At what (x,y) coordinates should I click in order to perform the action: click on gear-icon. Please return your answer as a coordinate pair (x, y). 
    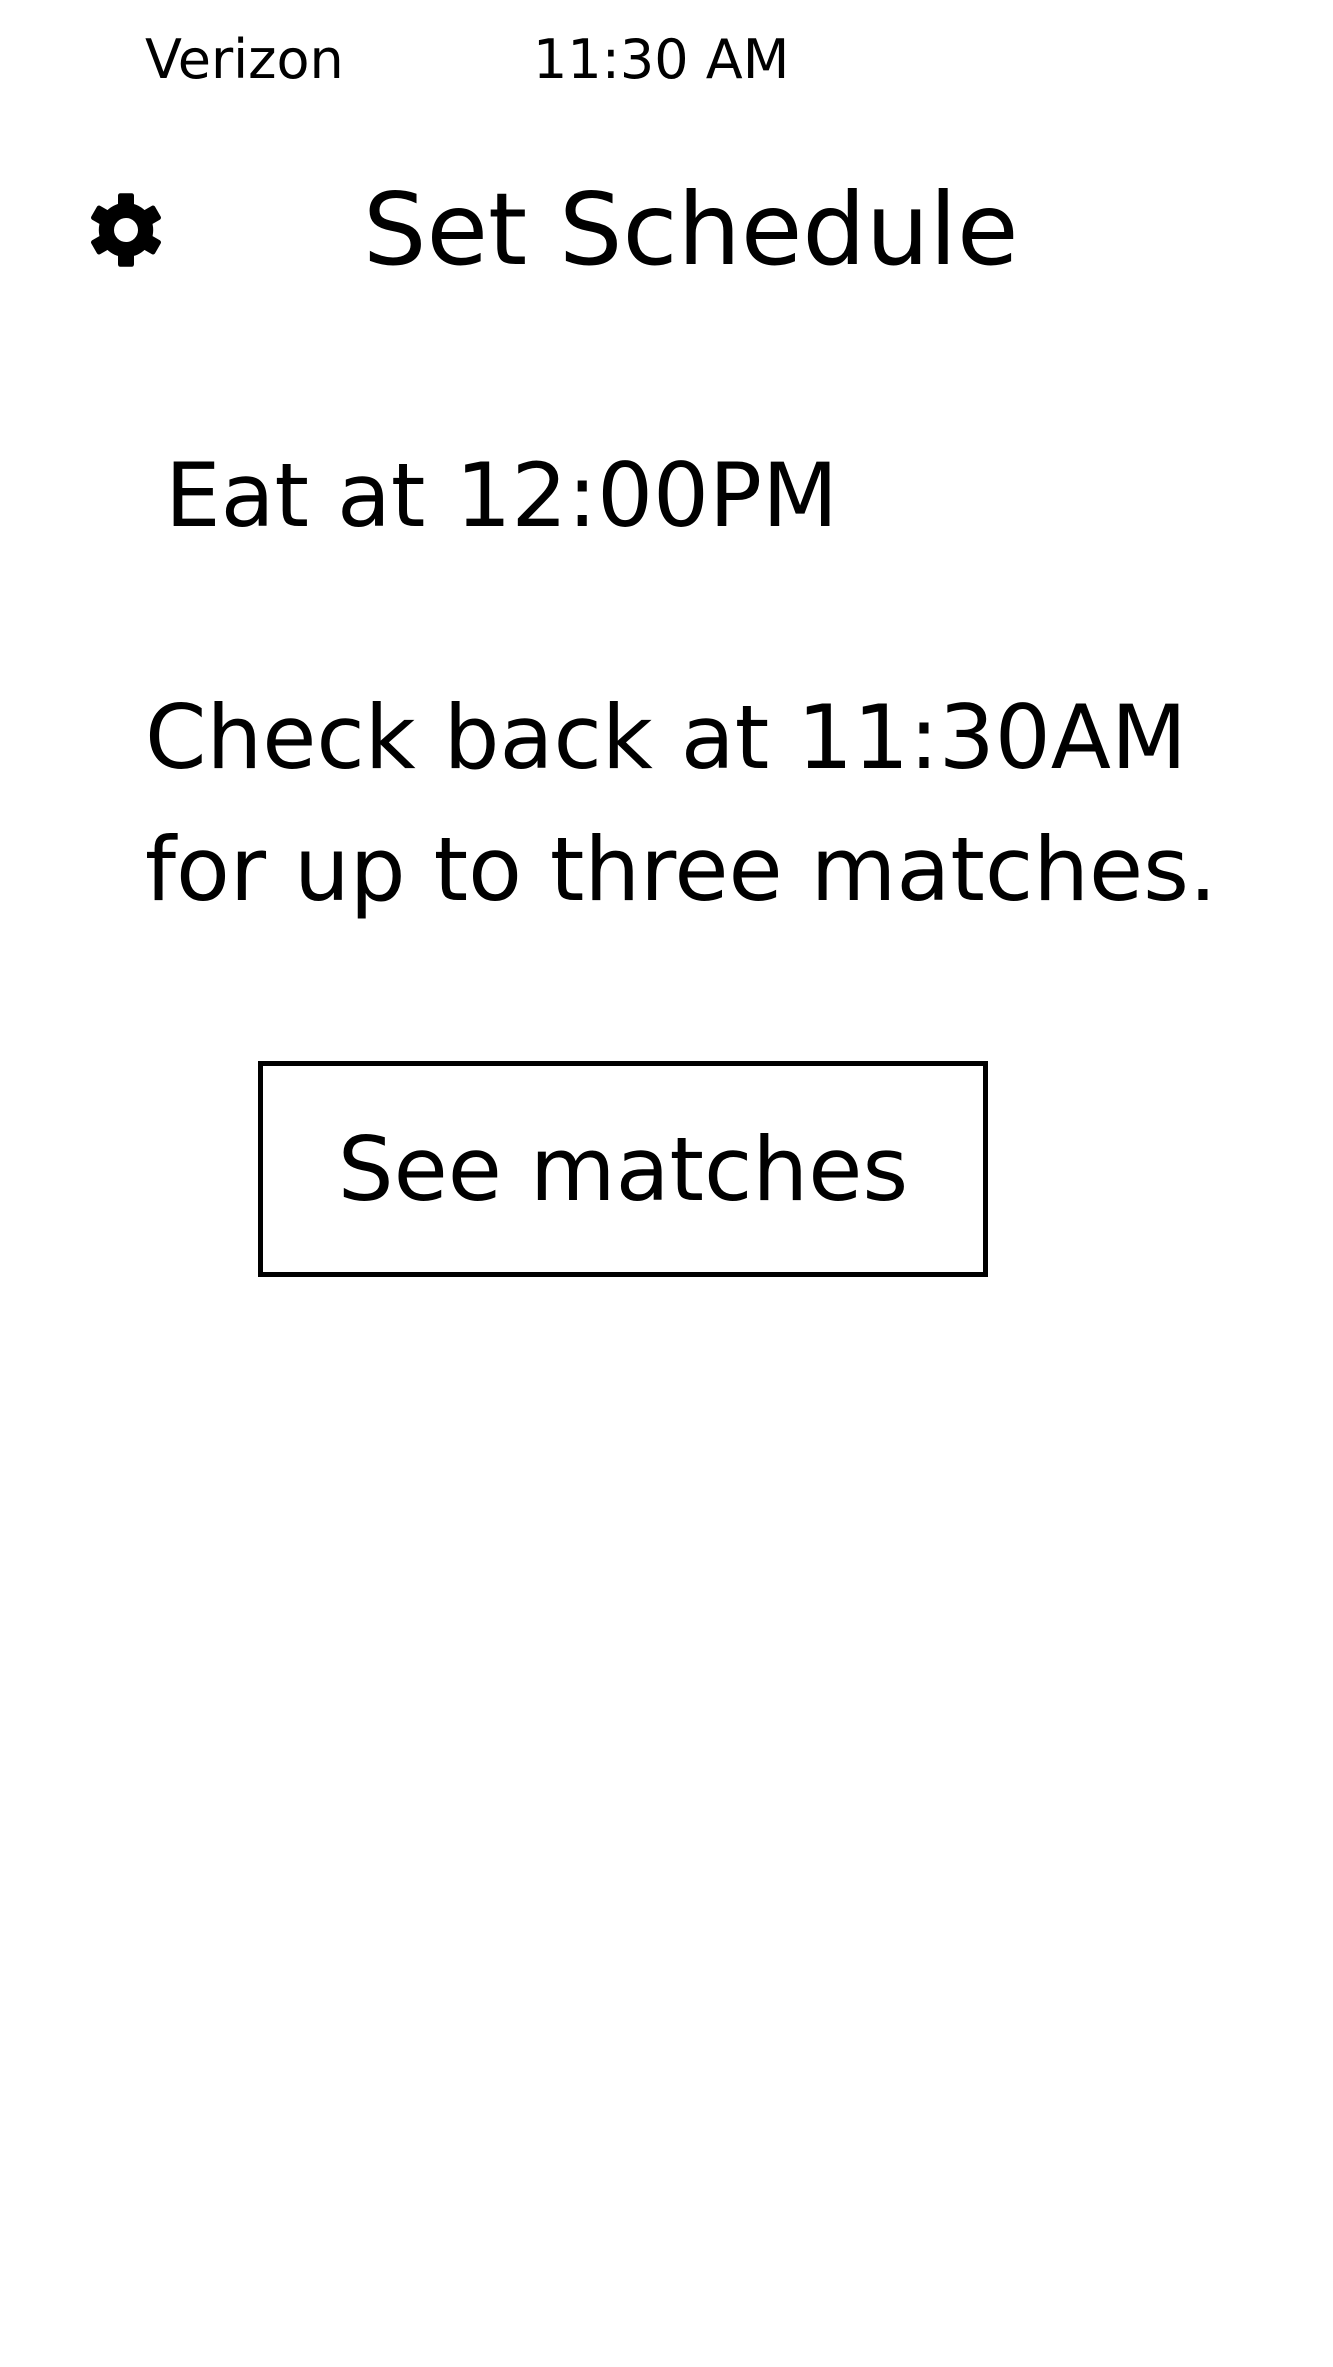
    Looking at the image, I should click on (126, 230).